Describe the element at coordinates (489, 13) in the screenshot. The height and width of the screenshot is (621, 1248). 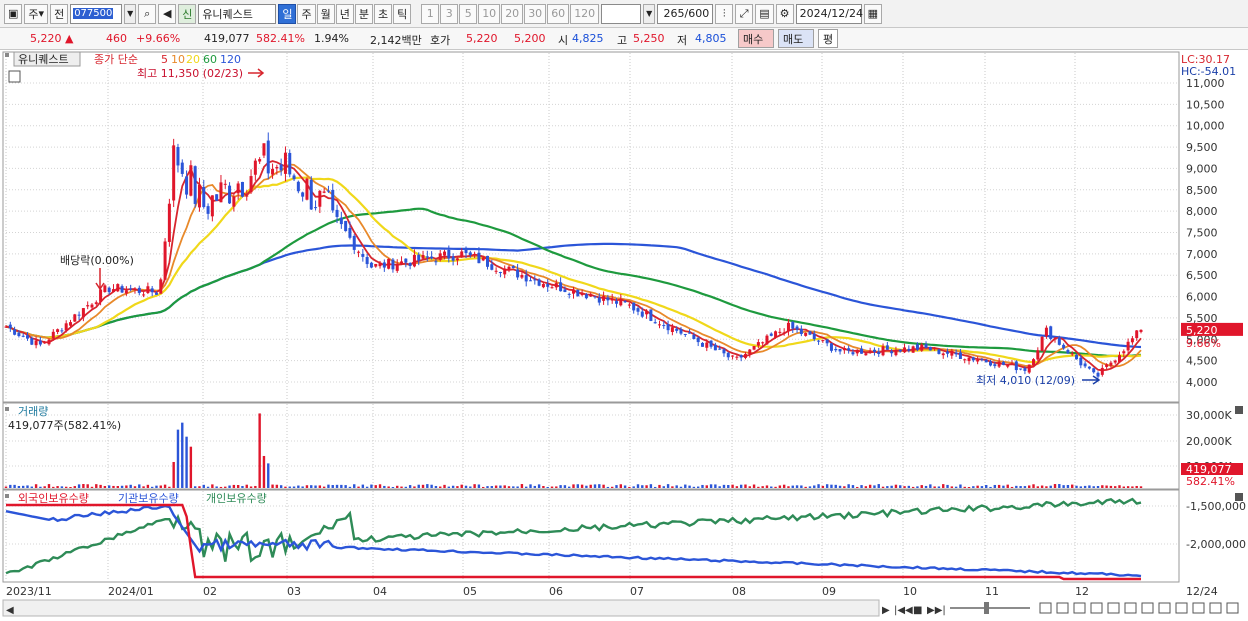
I see `interval-tab-10: 10` at that location.